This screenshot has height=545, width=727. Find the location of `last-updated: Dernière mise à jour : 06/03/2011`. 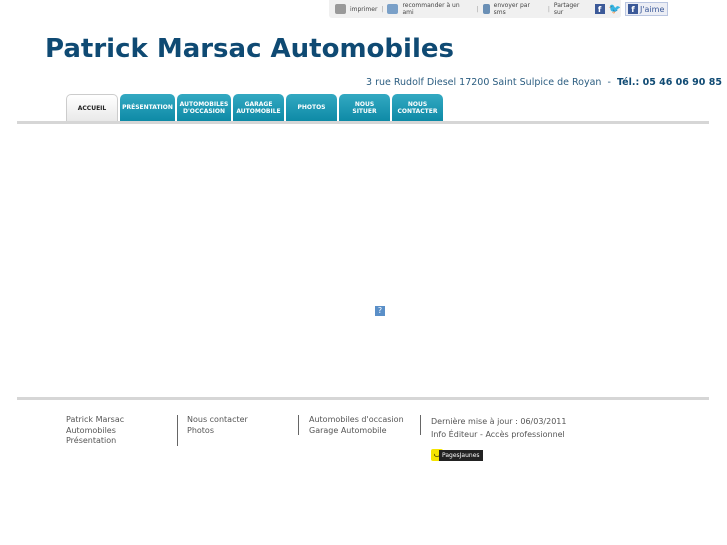

last-updated: Dernière mise à jour : 06/03/2011 is located at coordinates (499, 421).